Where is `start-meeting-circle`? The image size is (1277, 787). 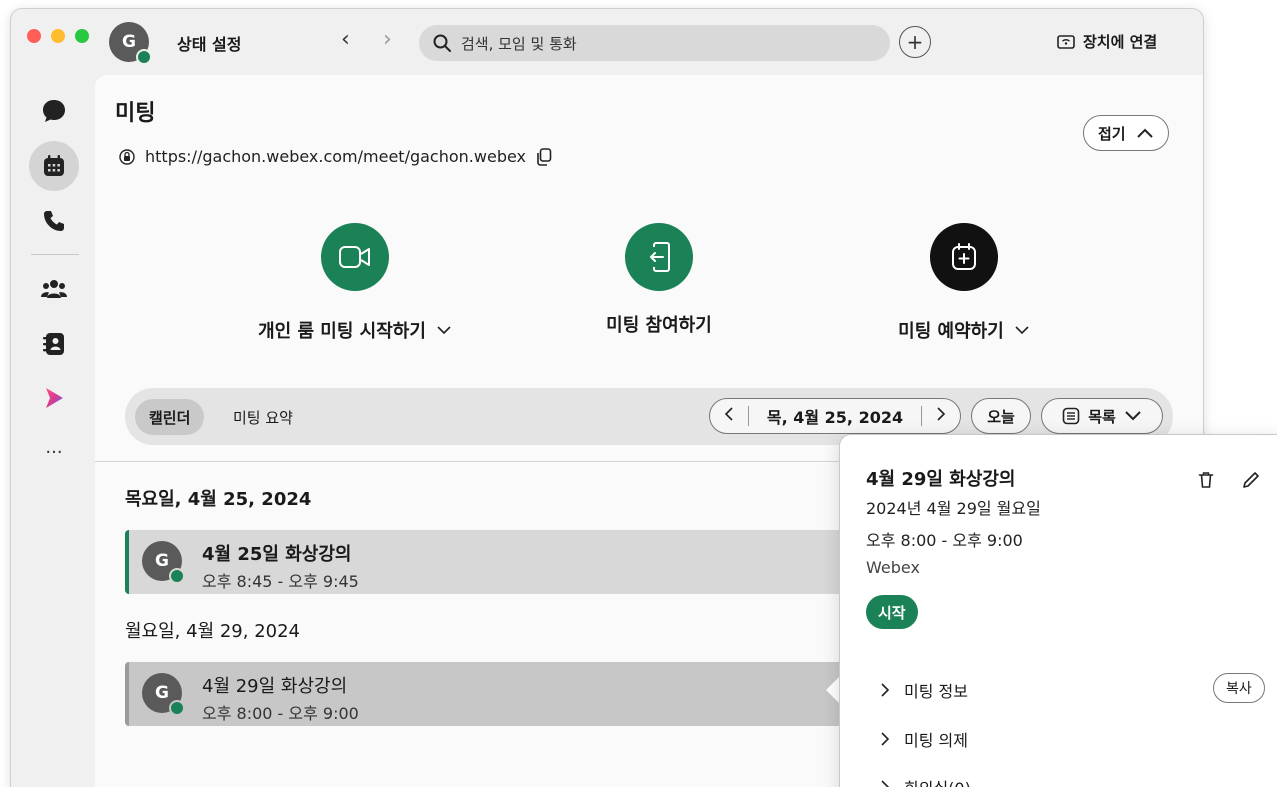
start-meeting-circle is located at coordinates (355, 257).